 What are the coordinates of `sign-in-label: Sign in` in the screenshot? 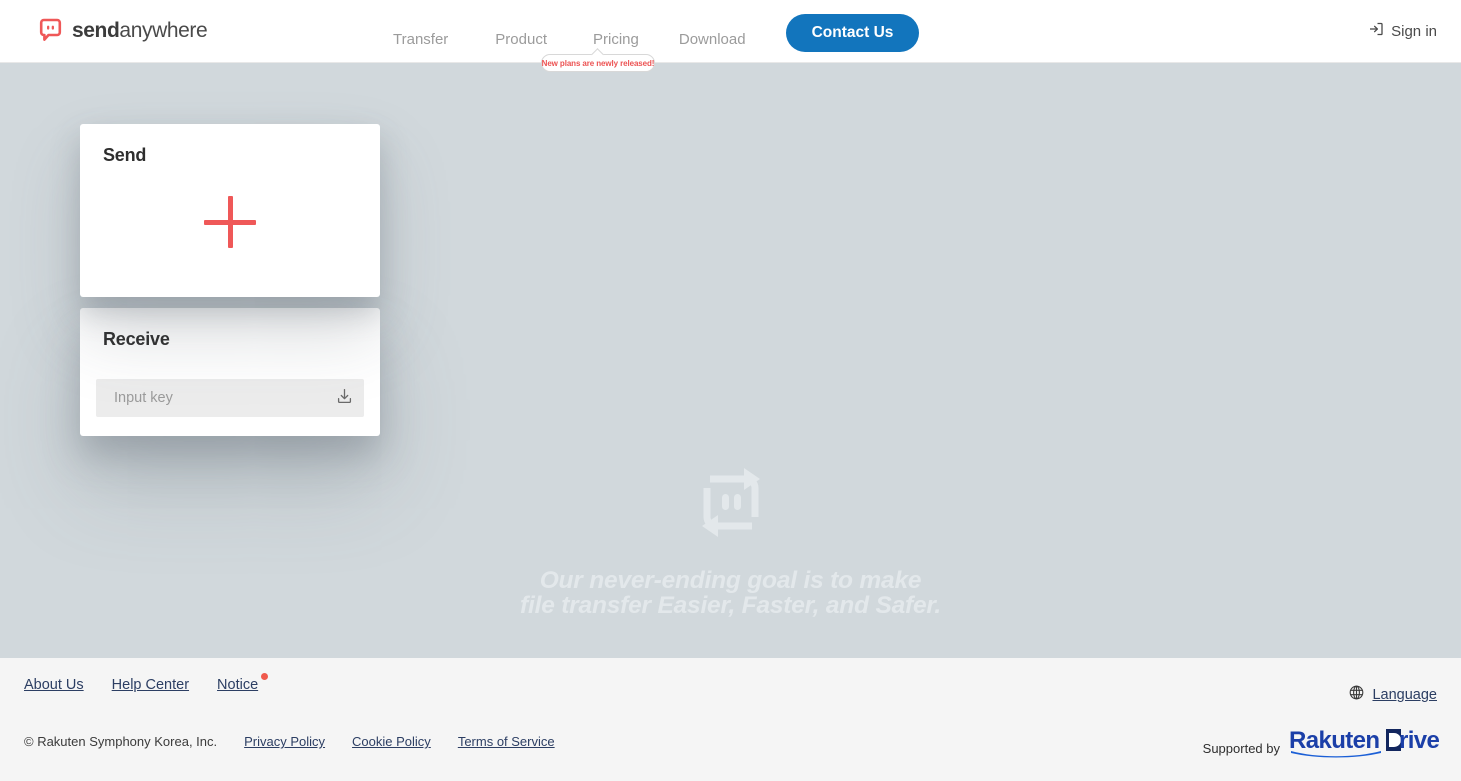 It's located at (1414, 31).